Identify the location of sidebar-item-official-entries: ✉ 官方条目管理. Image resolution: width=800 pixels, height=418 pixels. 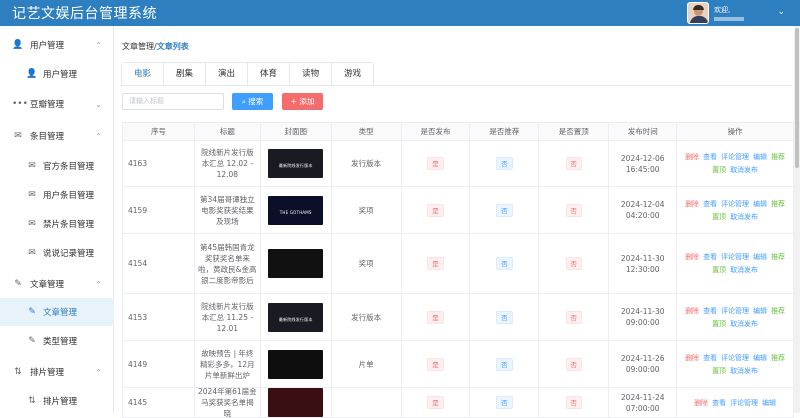
(57, 166).